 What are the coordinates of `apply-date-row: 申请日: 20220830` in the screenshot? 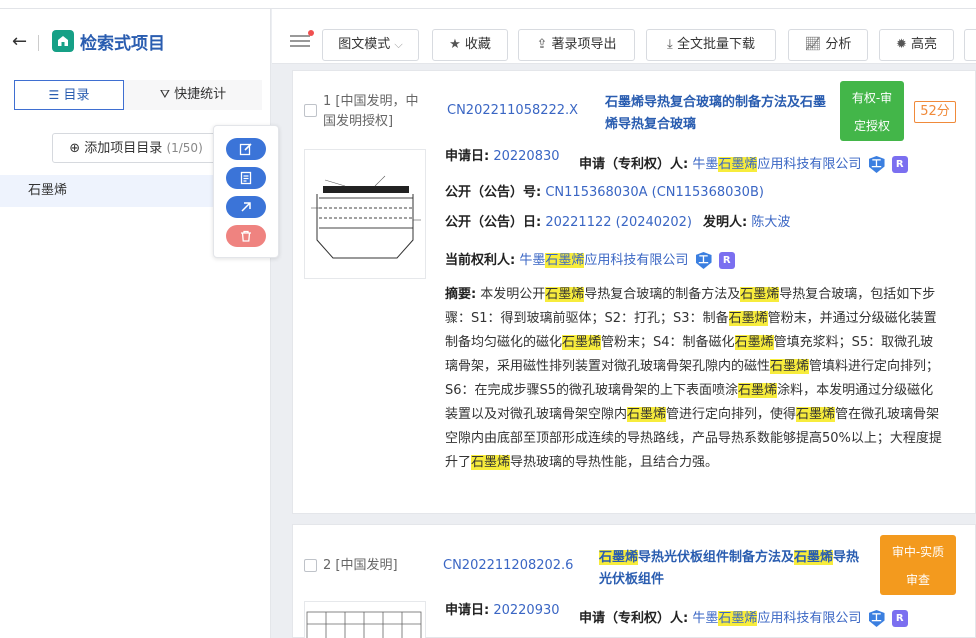 It's located at (502, 157).